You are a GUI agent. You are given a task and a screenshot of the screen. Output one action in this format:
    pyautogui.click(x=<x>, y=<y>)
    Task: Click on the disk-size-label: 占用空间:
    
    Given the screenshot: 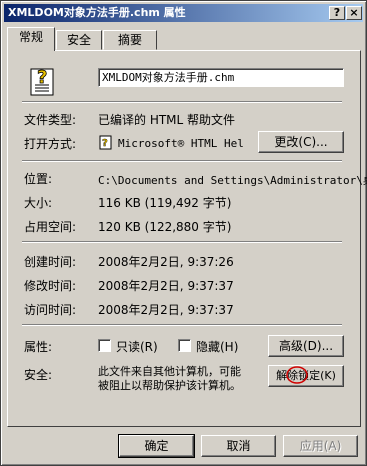 What is the action you would take?
    pyautogui.click(x=50, y=227)
    